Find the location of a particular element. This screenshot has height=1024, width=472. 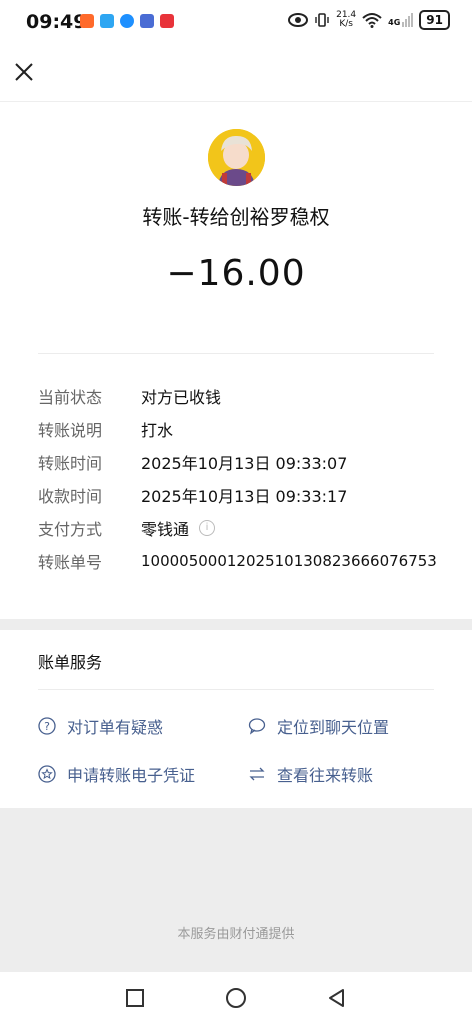

system-nav-bar is located at coordinates (236, 998).